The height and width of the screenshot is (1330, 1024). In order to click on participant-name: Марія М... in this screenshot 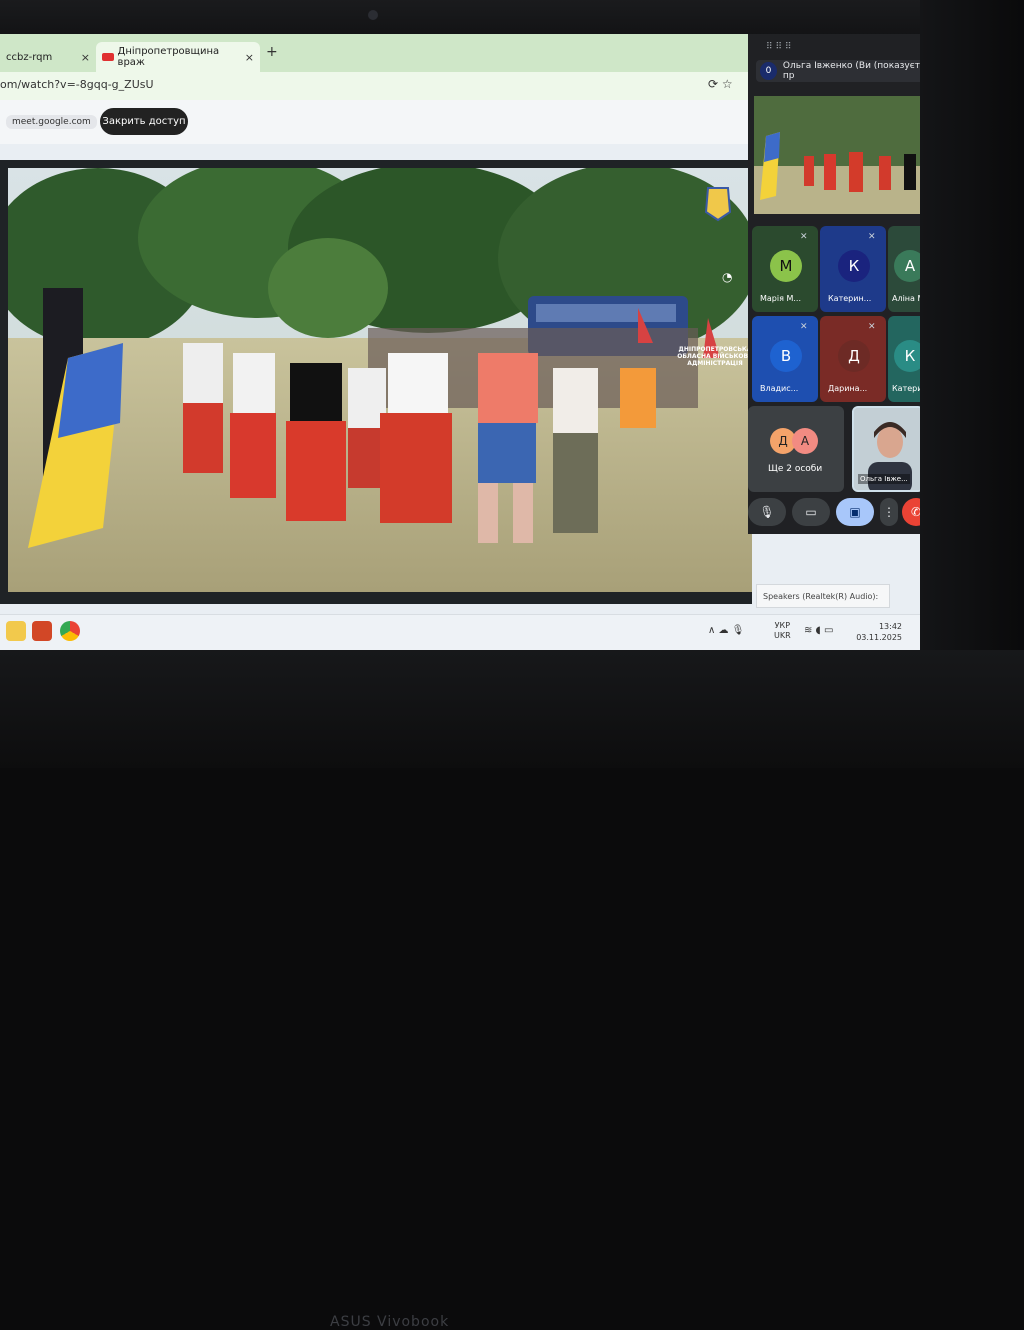, I will do `click(780, 298)`.